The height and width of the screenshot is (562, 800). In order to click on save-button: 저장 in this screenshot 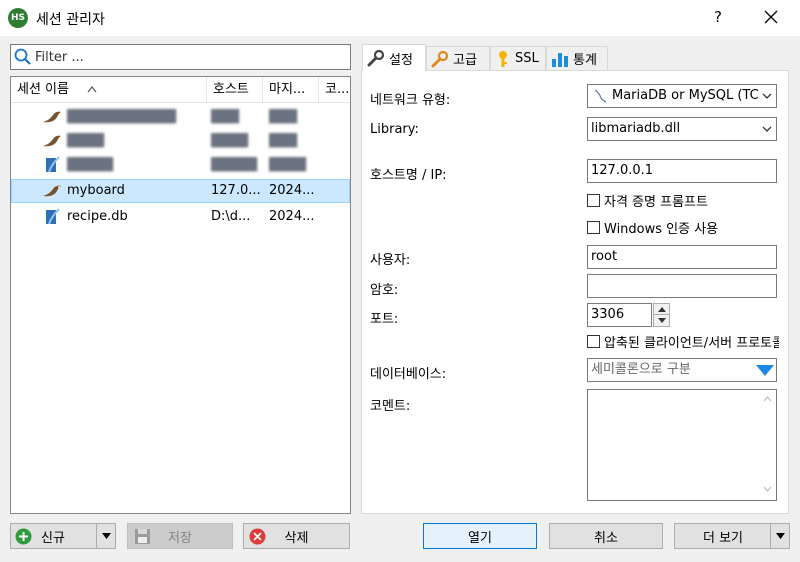, I will do `click(180, 536)`.